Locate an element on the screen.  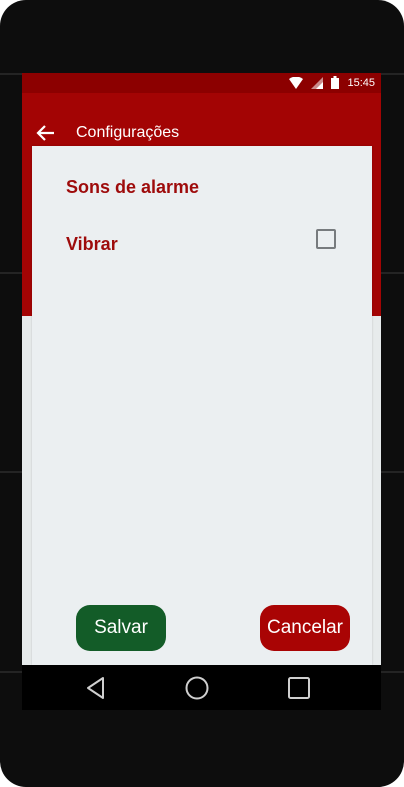
navigation-bar is located at coordinates (201, 687).